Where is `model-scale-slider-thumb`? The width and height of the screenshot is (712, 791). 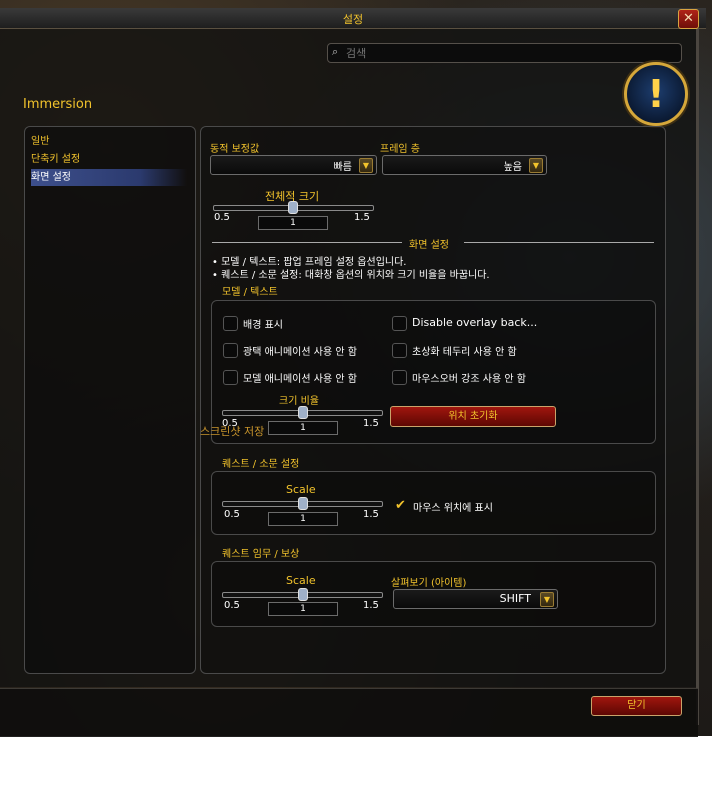
model-scale-slider-thumb is located at coordinates (303, 412).